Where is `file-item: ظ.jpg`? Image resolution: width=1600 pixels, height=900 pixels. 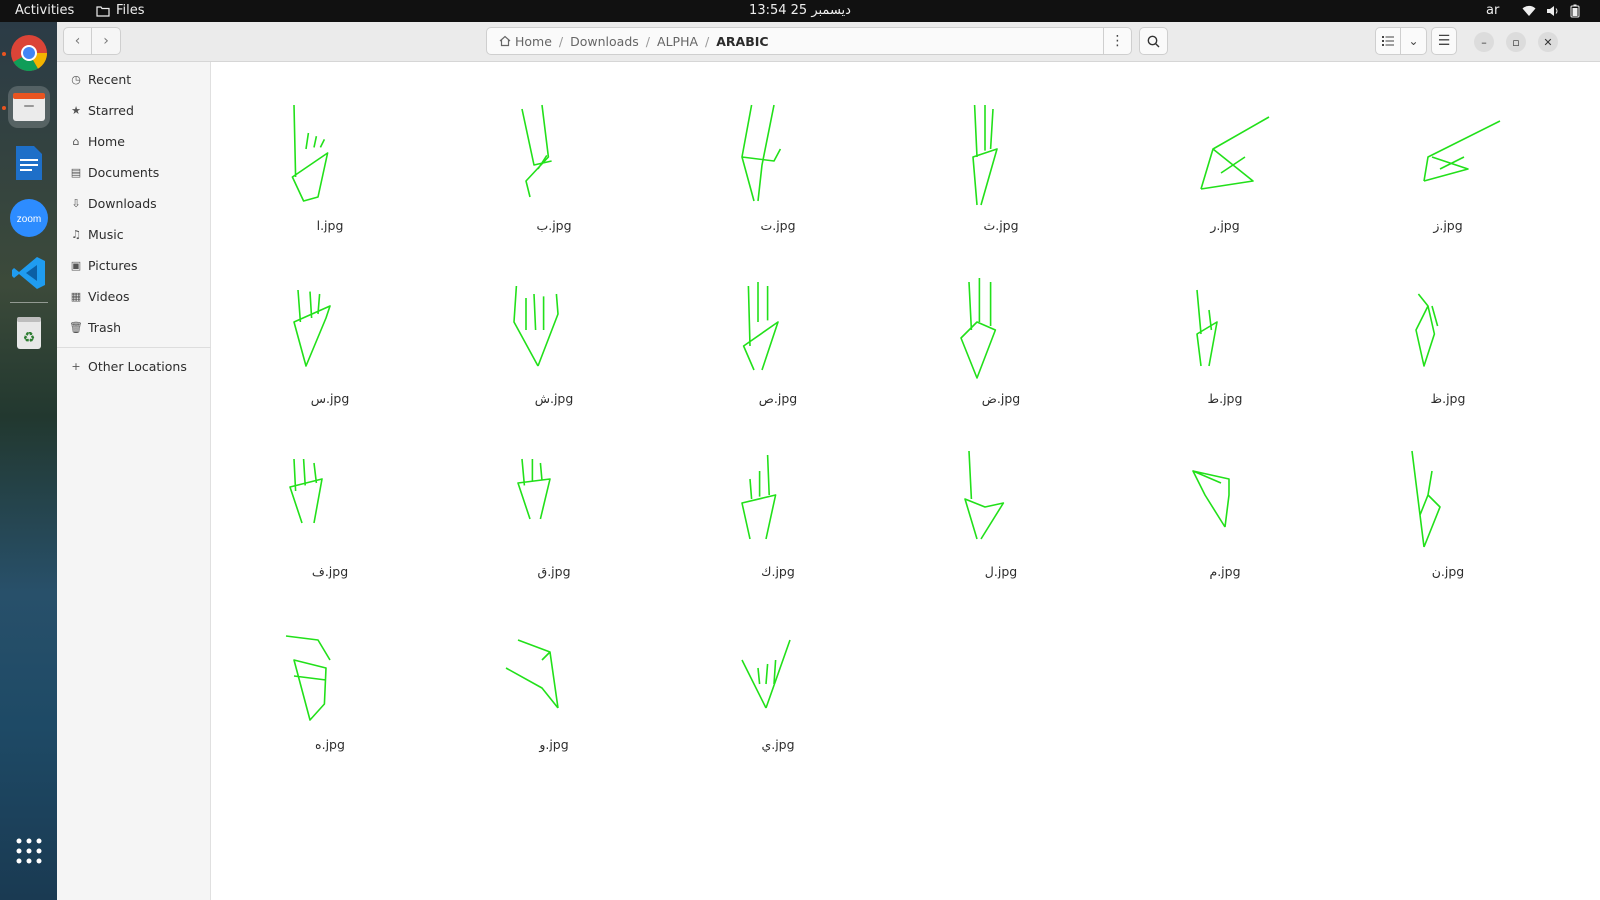 file-item: ظ.jpg is located at coordinates (1448, 335).